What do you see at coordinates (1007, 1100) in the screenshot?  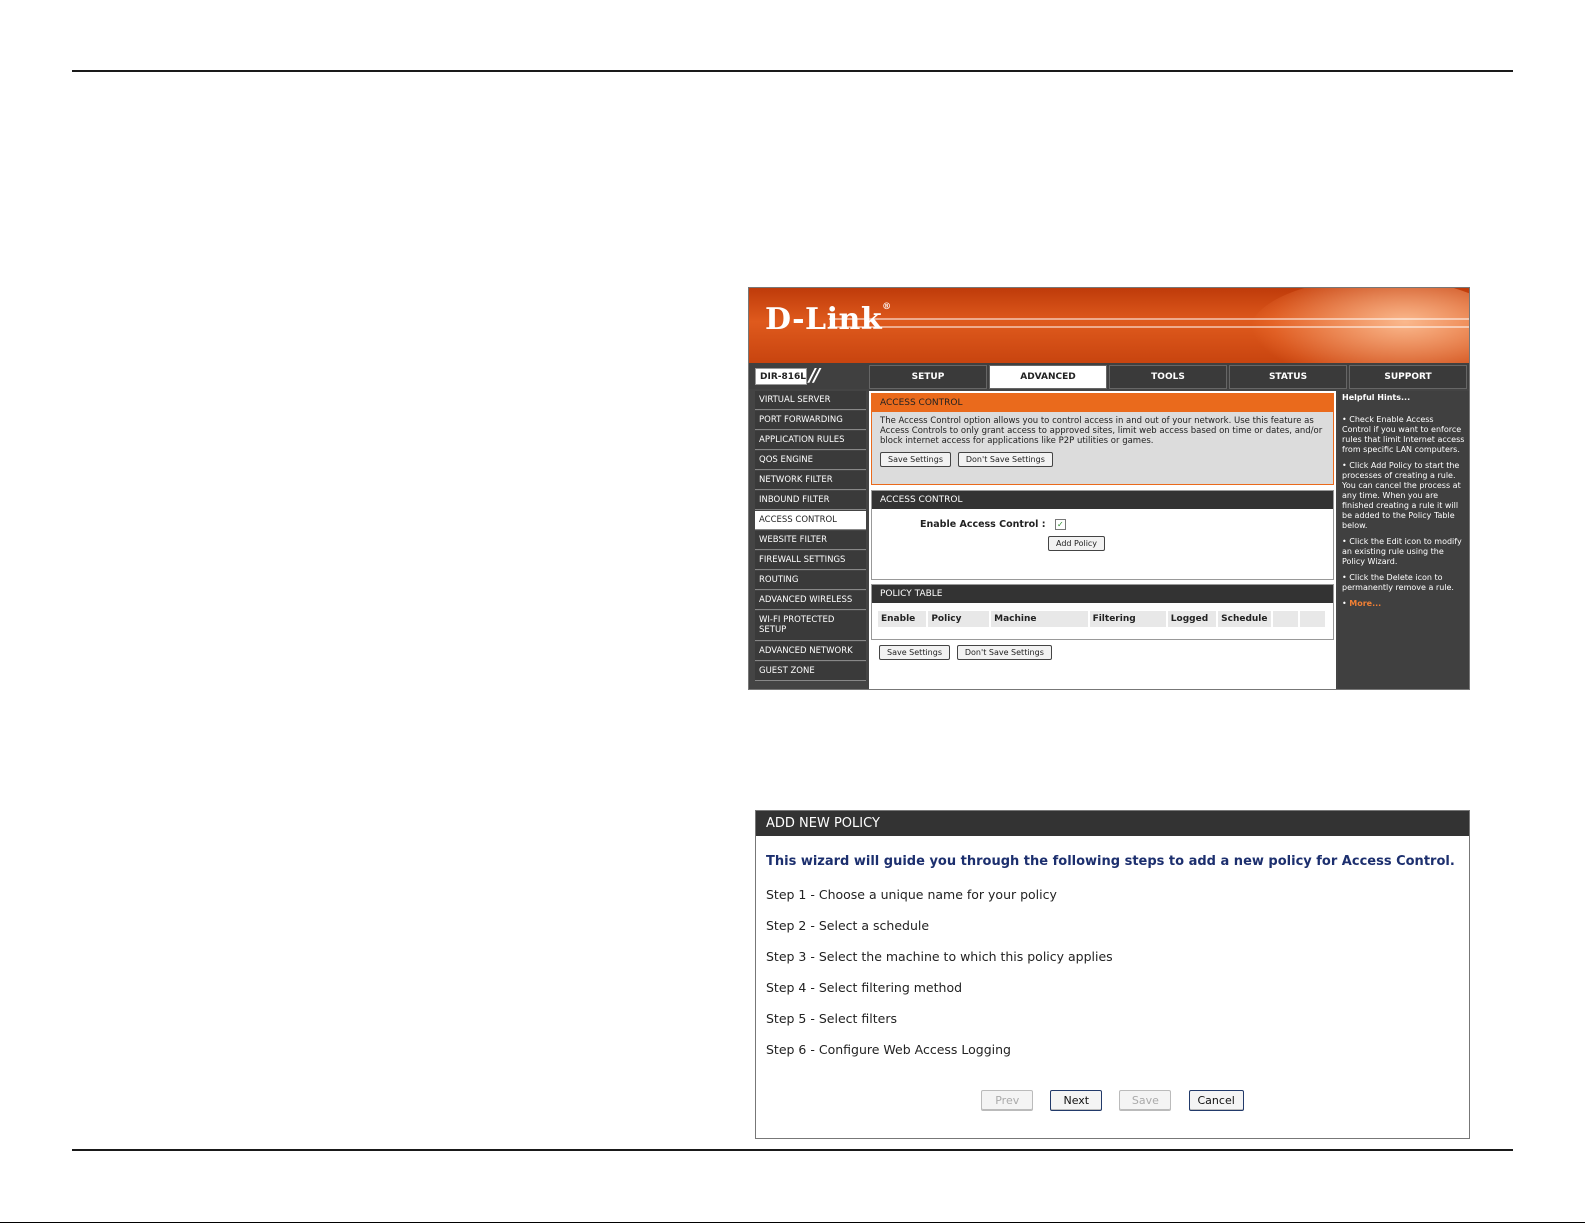 I see `prev-button: Prev` at bounding box center [1007, 1100].